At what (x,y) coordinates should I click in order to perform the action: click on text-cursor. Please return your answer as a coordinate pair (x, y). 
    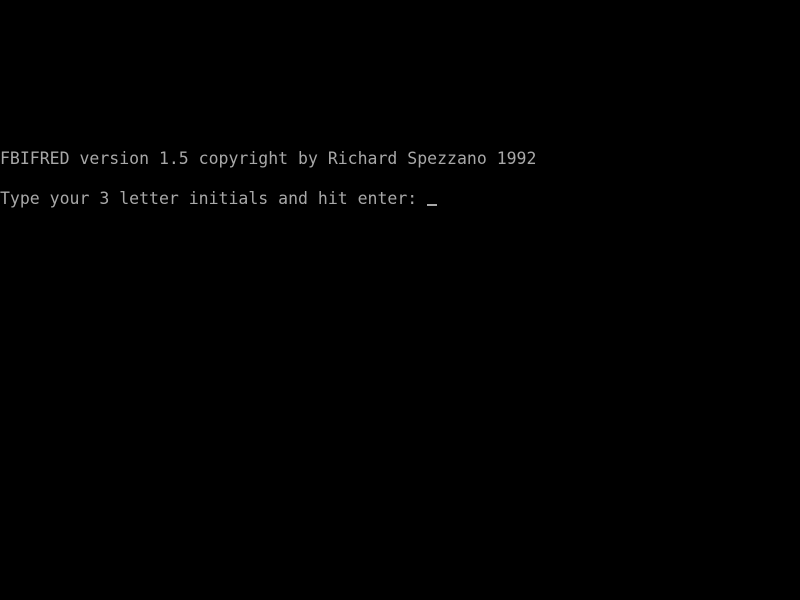
    Looking at the image, I should click on (432, 205).